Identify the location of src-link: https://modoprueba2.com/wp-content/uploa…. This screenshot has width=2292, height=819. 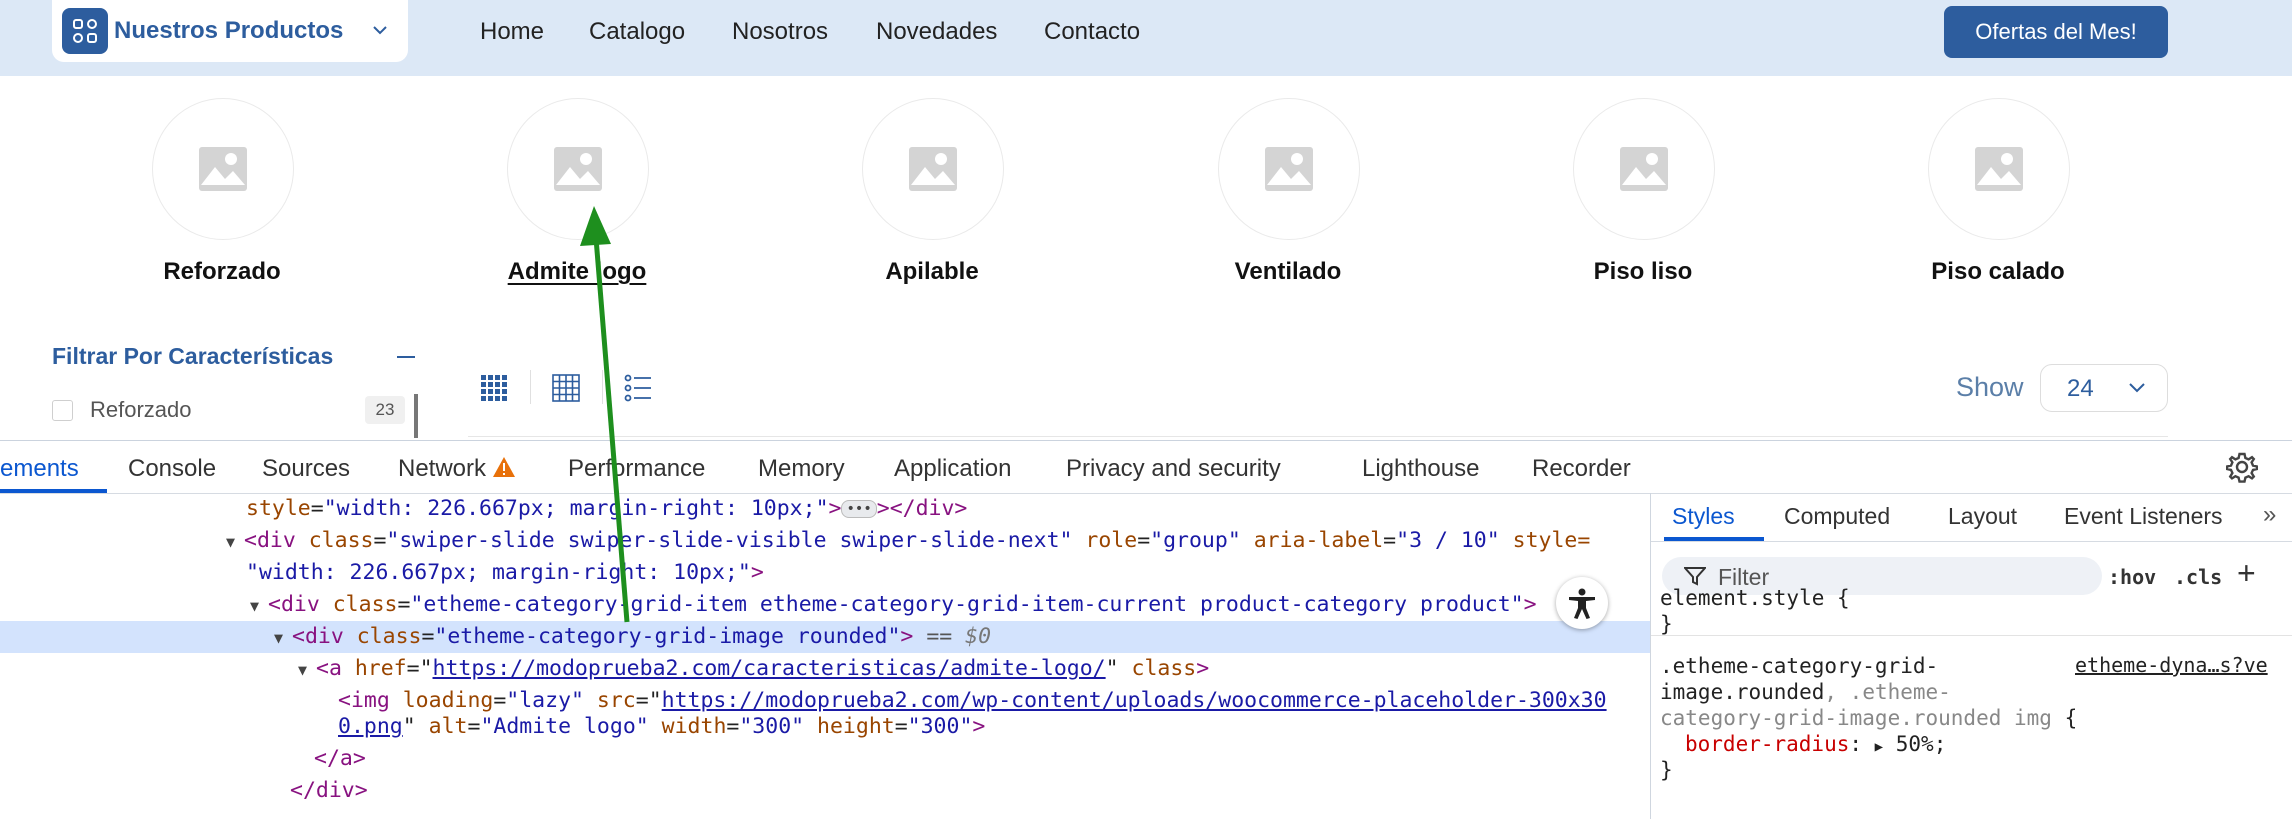
(1134, 700).